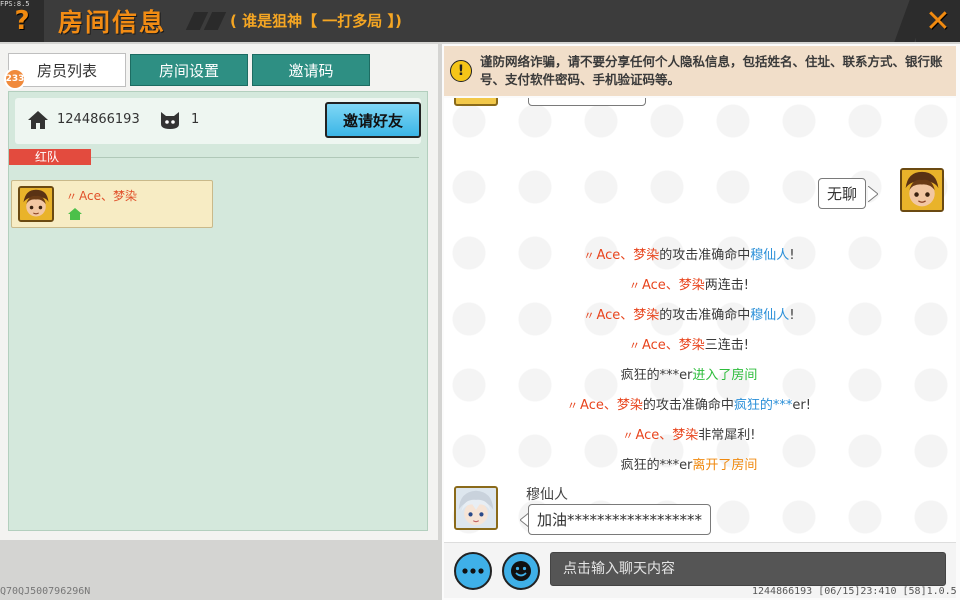 The width and height of the screenshot is (960, 600). I want to click on member-card: 〃 Ace、梦染, so click(112, 204).